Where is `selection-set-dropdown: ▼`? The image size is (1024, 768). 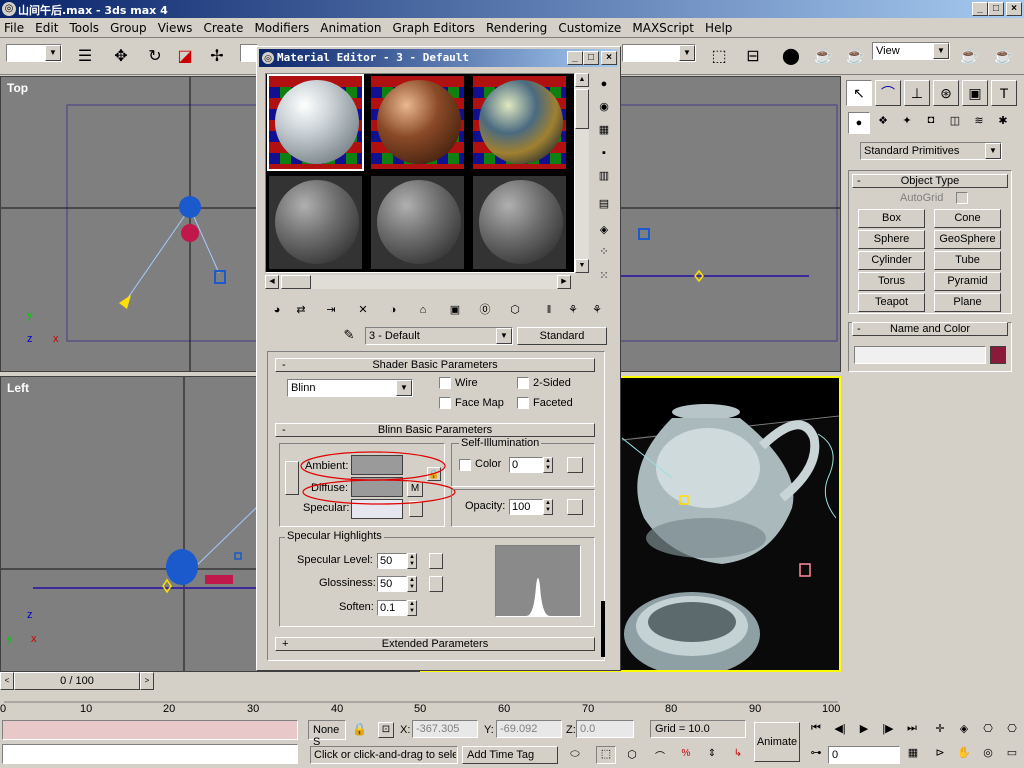
selection-set-dropdown: ▼ is located at coordinates (34, 53).